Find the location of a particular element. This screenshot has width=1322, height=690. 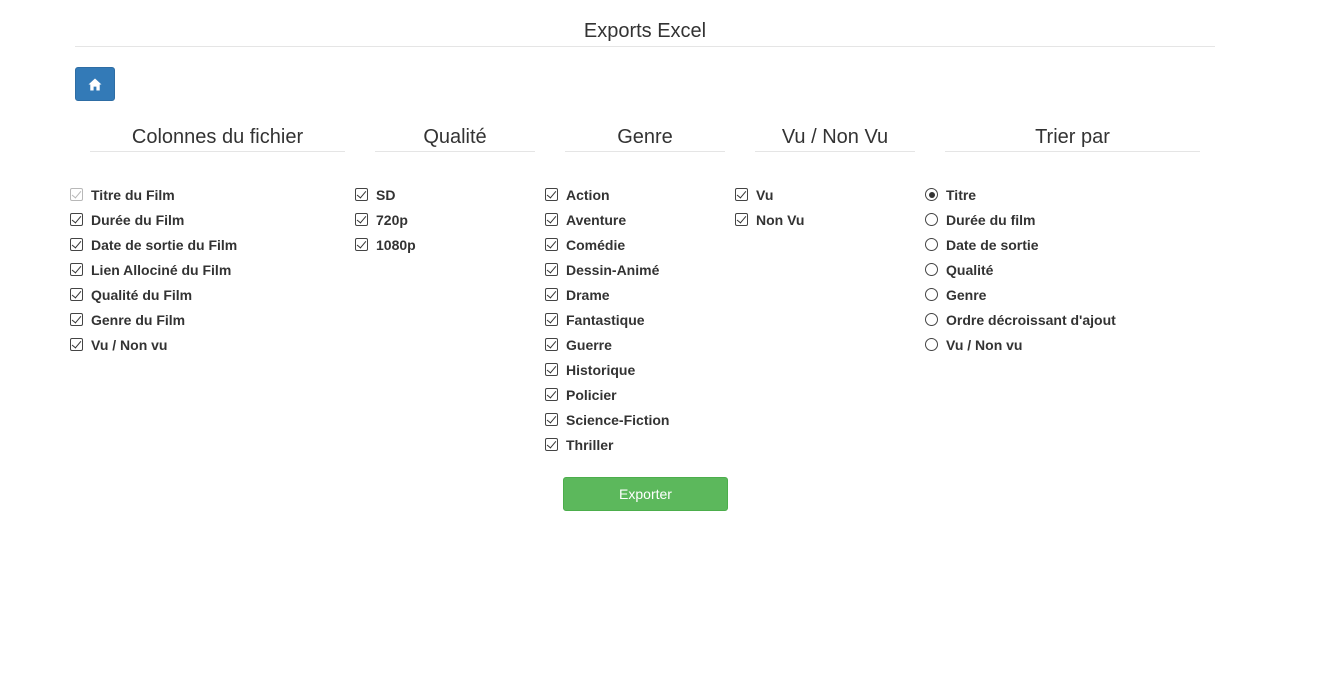

genre-option-fantastique: Fantastique is located at coordinates (607, 319).